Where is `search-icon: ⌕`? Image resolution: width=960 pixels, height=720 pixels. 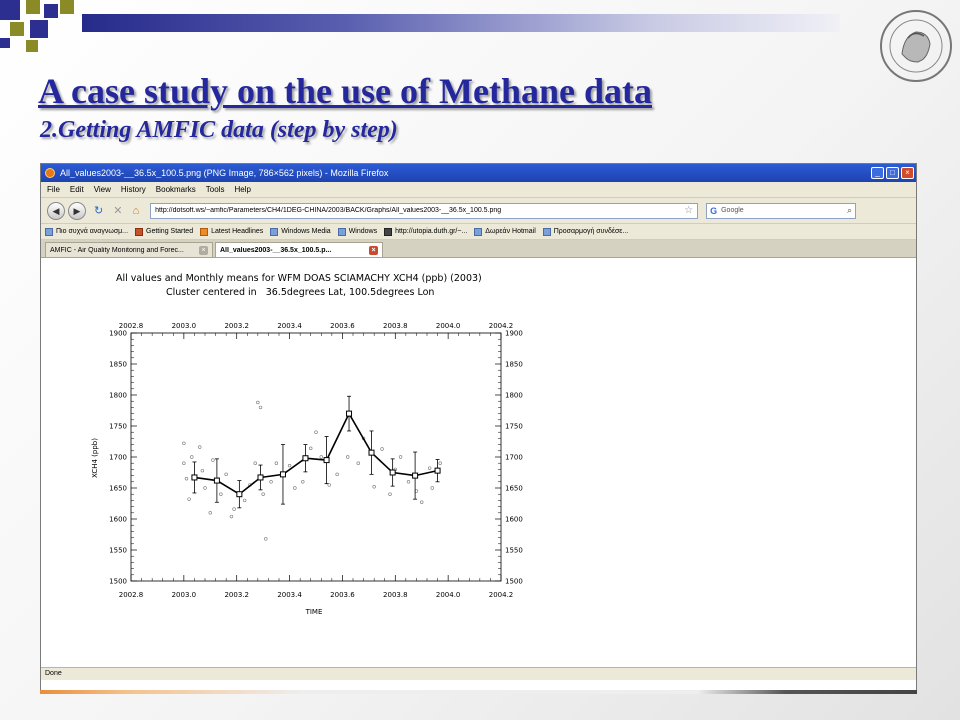 search-icon: ⌕ is located at coordinates (849, 210).